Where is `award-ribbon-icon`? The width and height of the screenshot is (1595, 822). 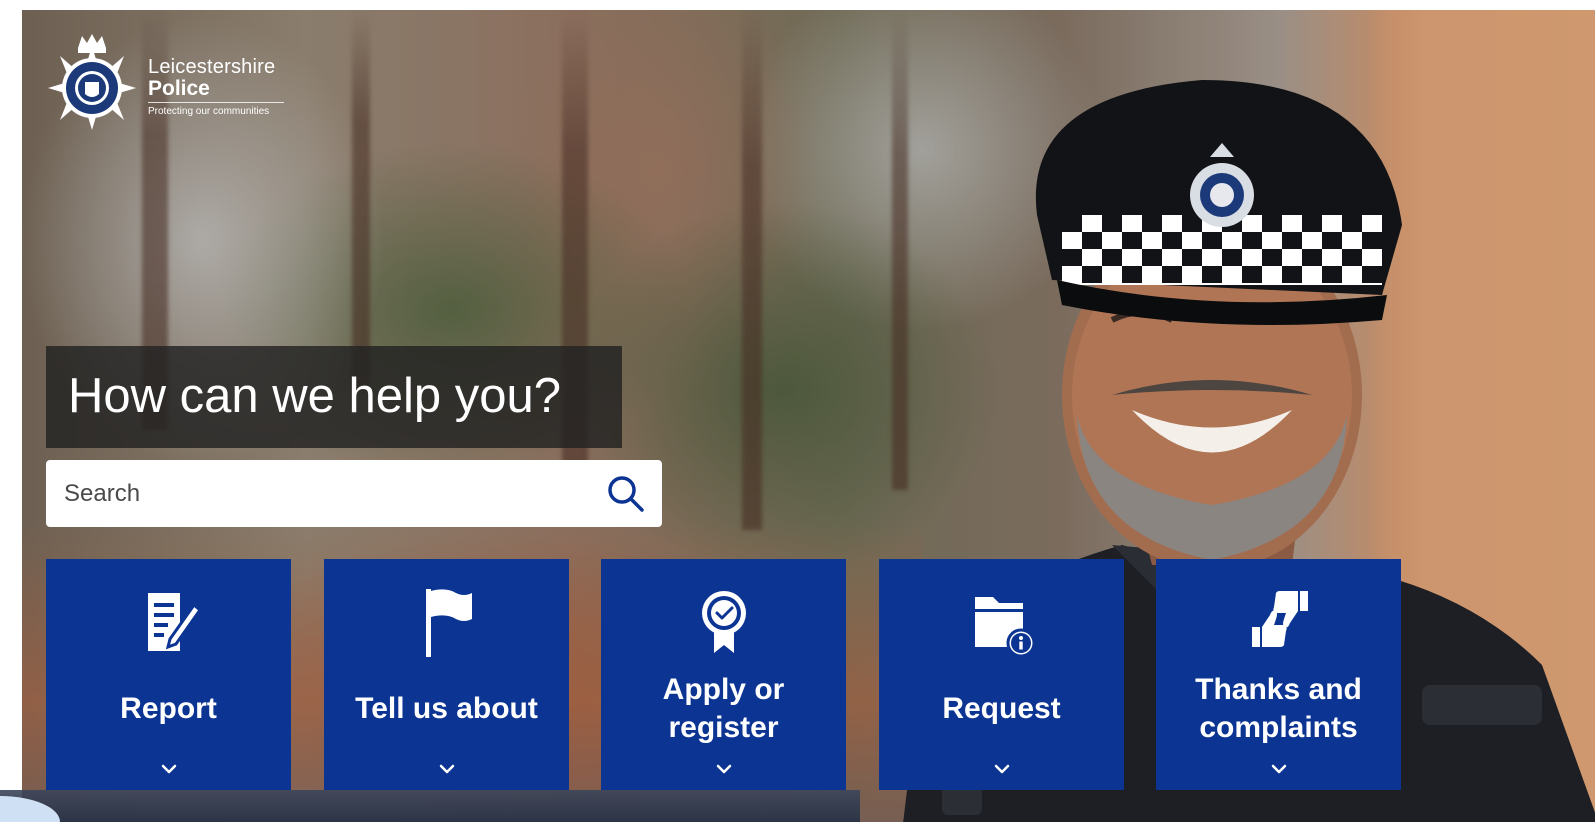 award-ribbon-icon is located at coordinates (723, 622).